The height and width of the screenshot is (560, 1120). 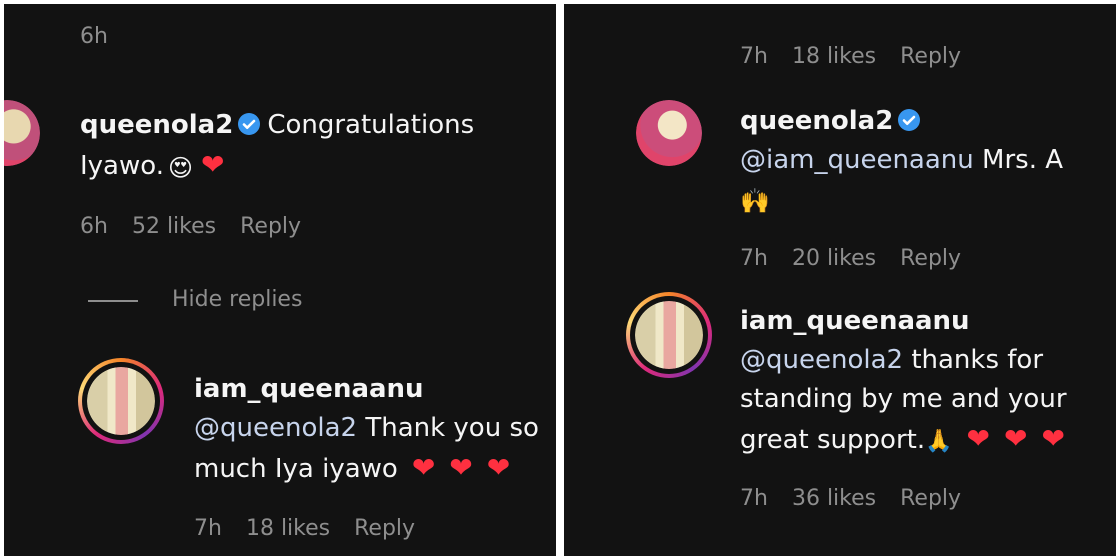 I want to click on comment-meta: 6h 52 likes Reply, so click(x=190, y=226).